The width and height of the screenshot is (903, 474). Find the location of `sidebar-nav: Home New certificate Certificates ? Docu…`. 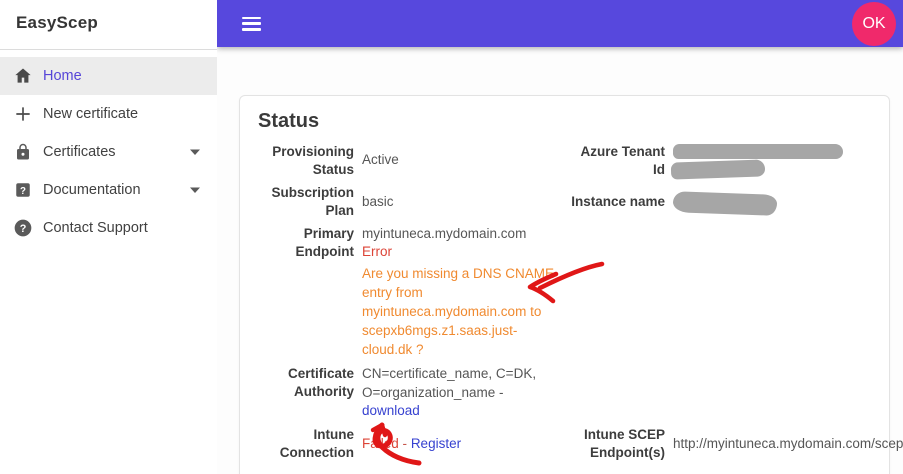

sidebar-nav: Home New certificate Certificates ? Docu… is located at coordinates (108, 148).